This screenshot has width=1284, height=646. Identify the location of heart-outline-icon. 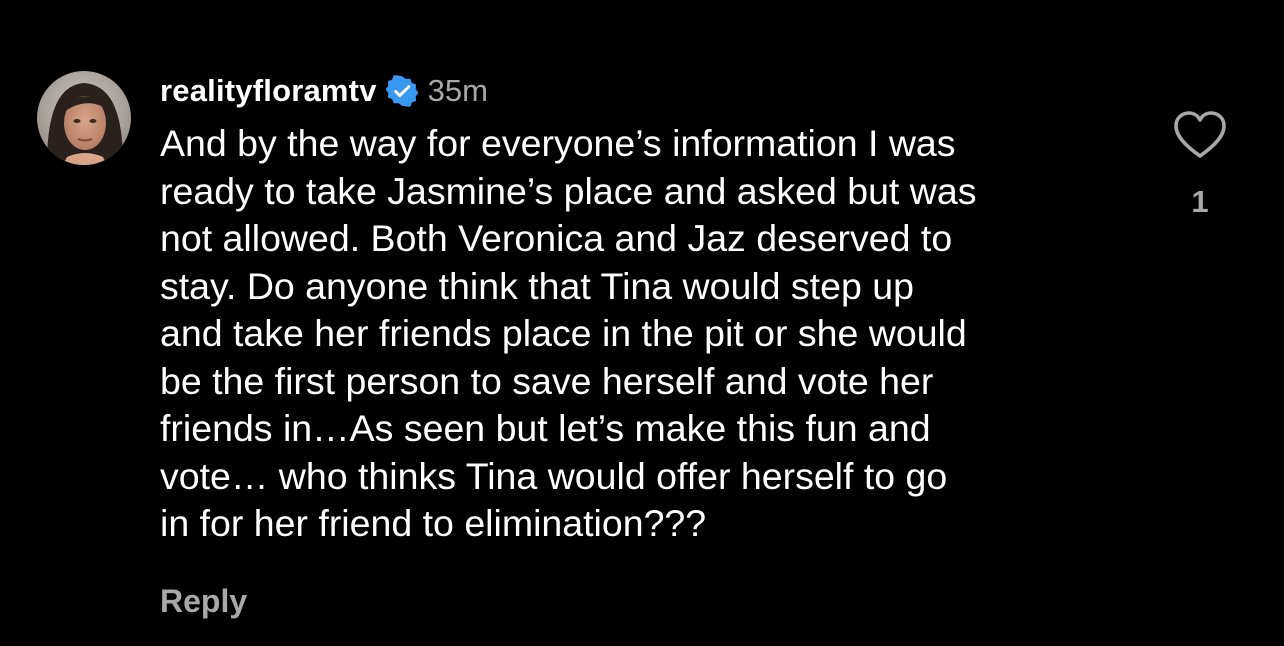
(1200, 137).